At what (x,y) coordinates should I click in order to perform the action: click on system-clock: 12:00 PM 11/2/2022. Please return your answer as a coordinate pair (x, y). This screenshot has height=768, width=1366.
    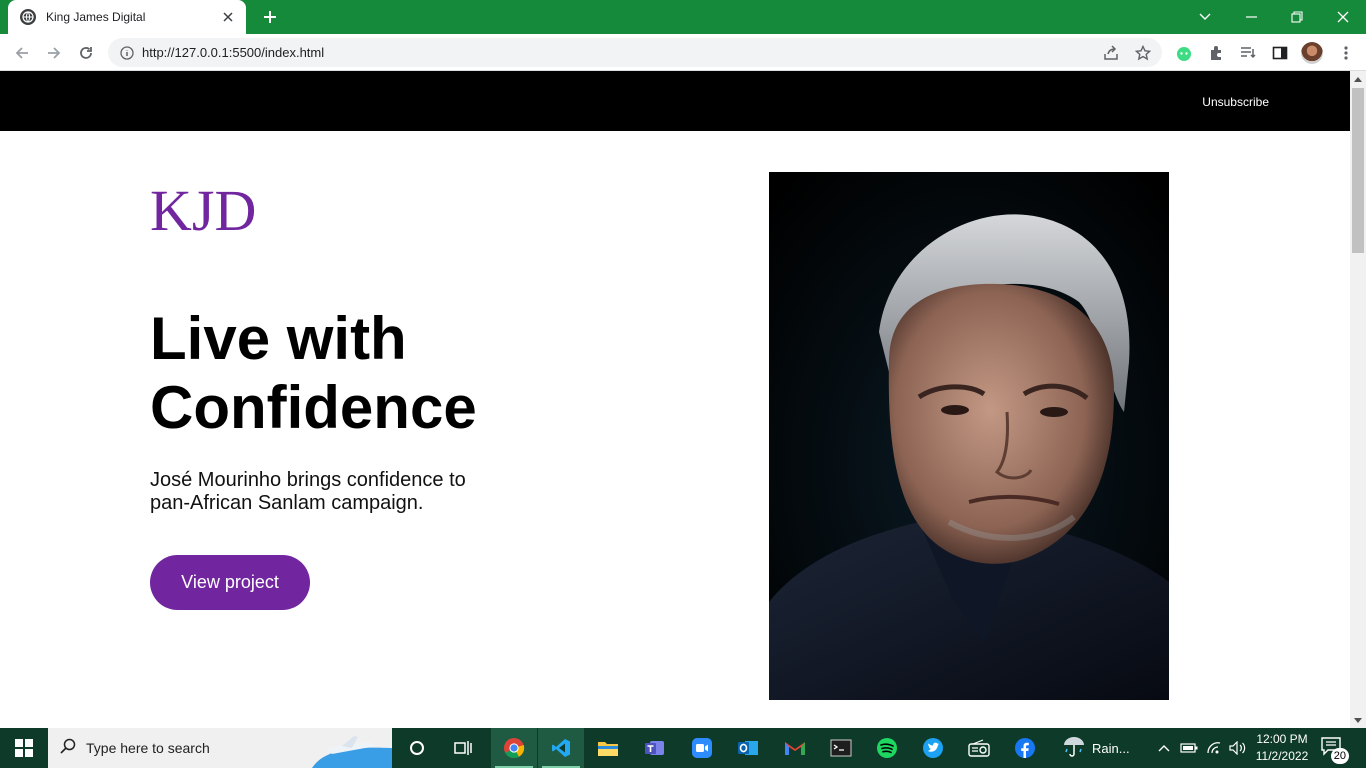
    Looking at the image, I should click on (1282, 748).